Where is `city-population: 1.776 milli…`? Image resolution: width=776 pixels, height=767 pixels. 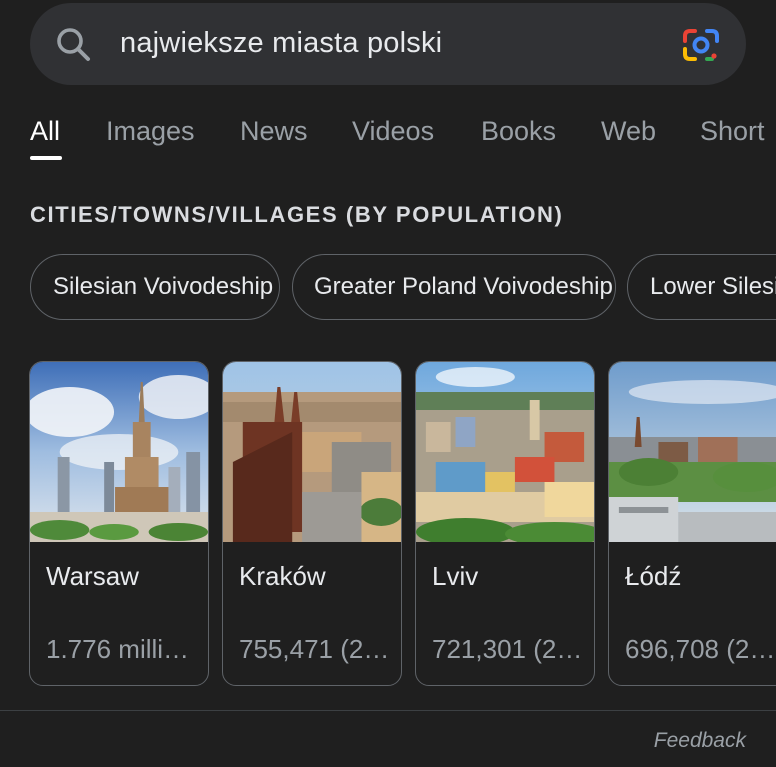 city-population: 1.776 milli… is located at coordinates (118, 649).